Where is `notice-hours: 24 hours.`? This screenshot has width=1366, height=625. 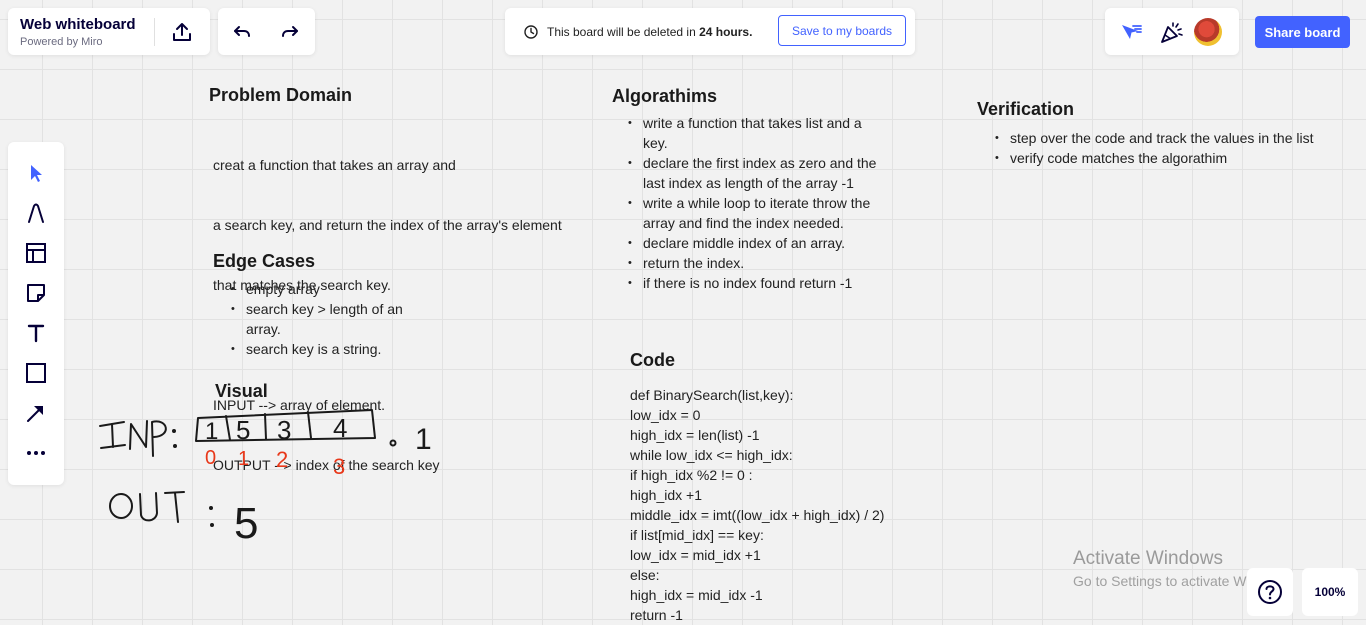
notice-hours: 24 hours. is located at coordinates (726, 32).